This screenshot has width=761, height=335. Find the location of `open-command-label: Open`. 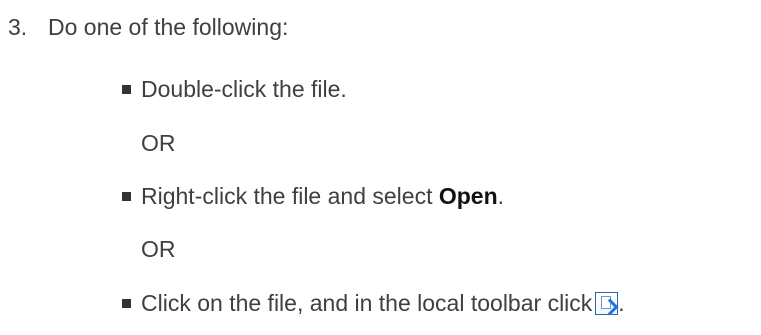

open-command-label: Open is located at coordinates (468, 196).